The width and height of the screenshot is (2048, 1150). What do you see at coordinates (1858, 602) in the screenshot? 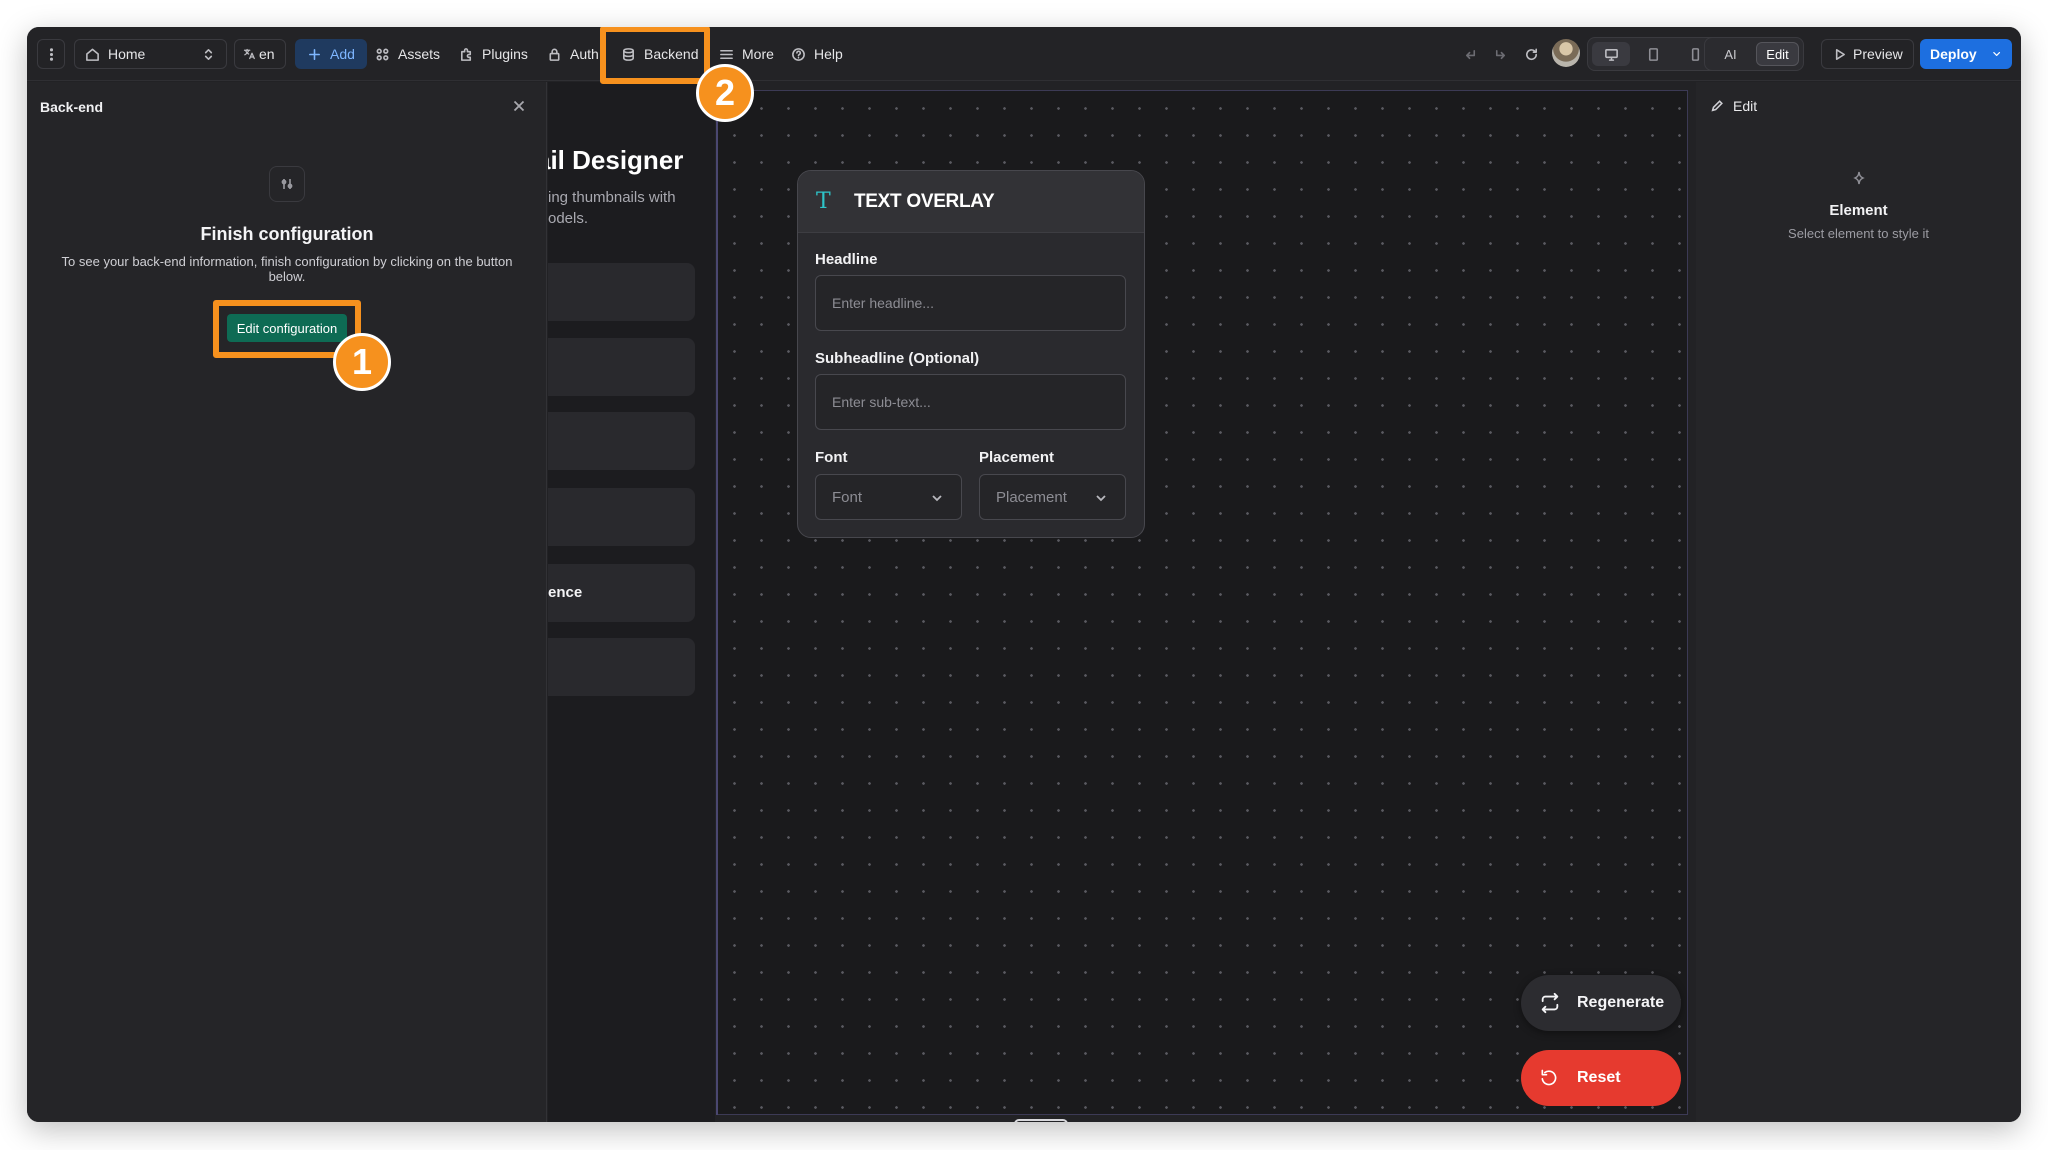
I see `style-panel: Edit Element Select element to style it` at bounding box center [1858, 602].